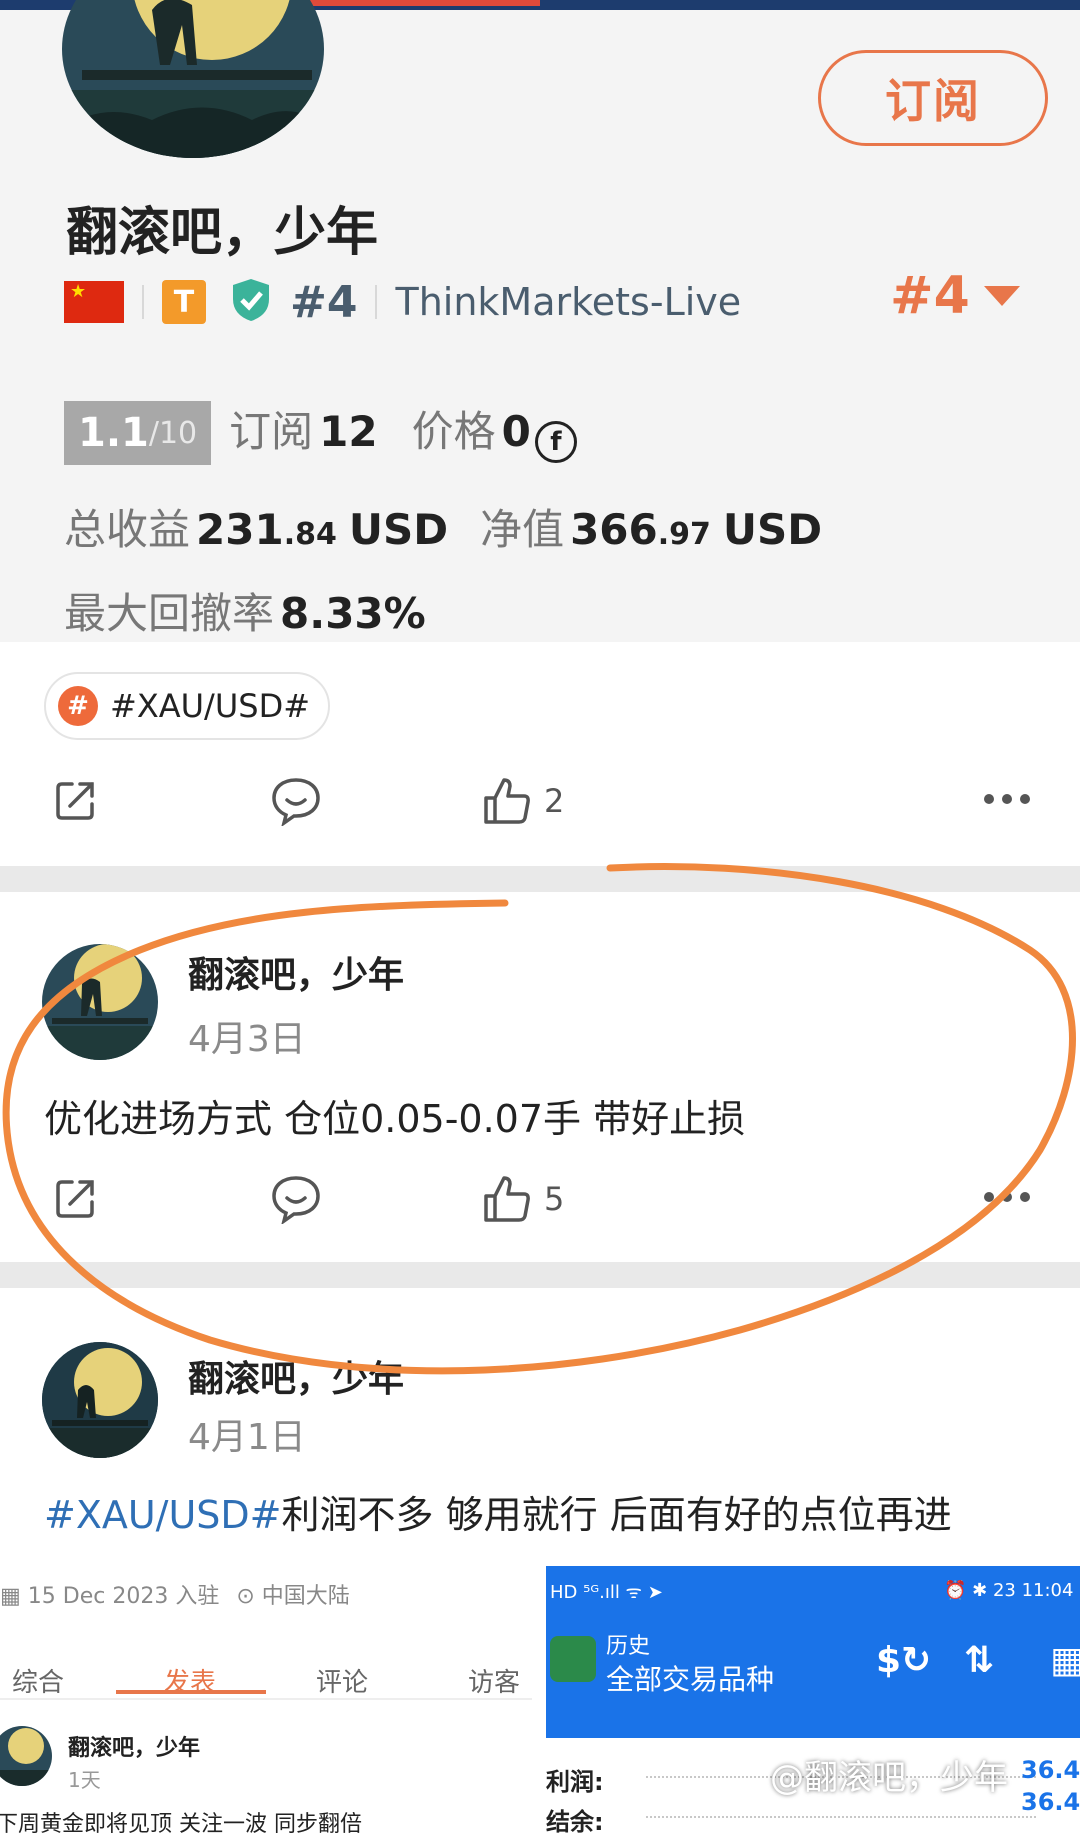  What do you see at coordinates (554, 1199) in the screenshot?
I see `like-count: 5` at bounding box center [554, 1199].